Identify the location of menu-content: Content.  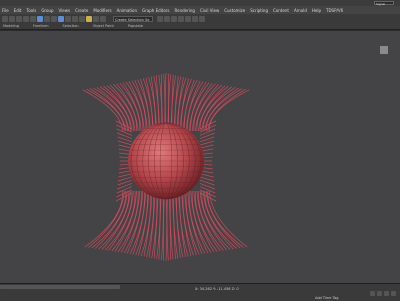
(281, 10).